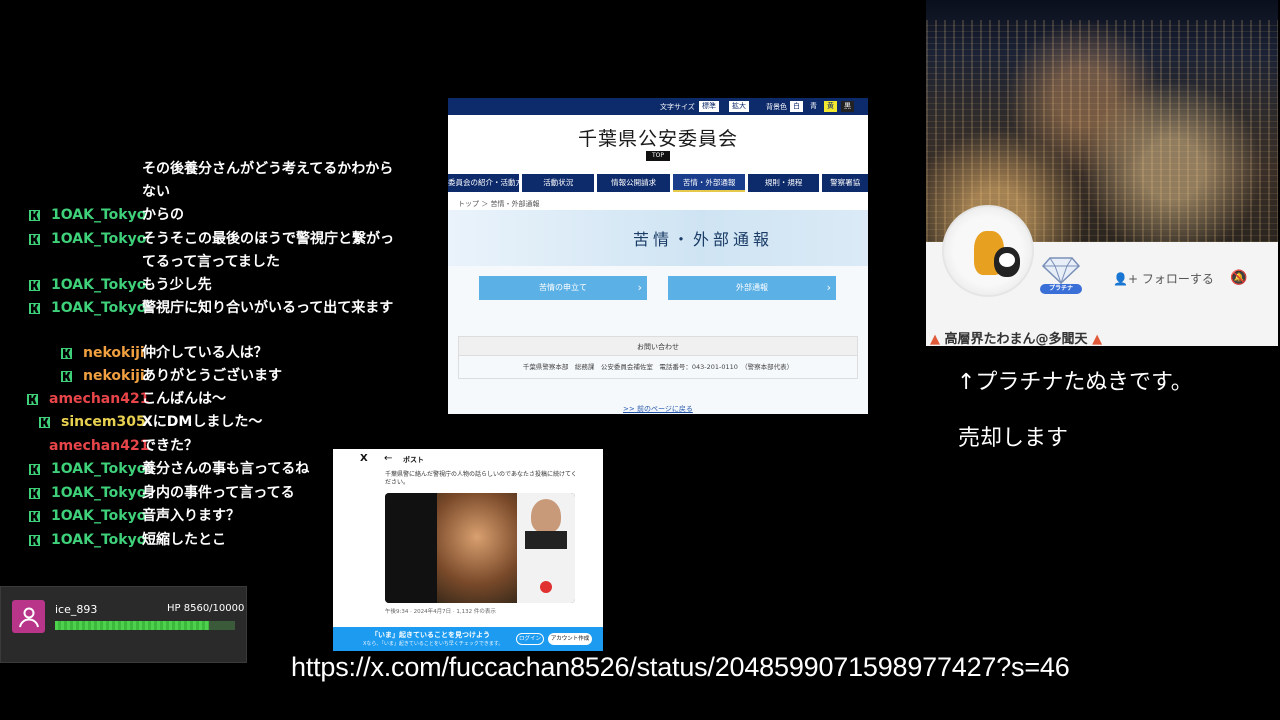 This screenshot has height=720, width=1280. What do you see at coordinates (1007, 262) in the screenshot?
I see `panda-image` at bounding box center [1007, 262].